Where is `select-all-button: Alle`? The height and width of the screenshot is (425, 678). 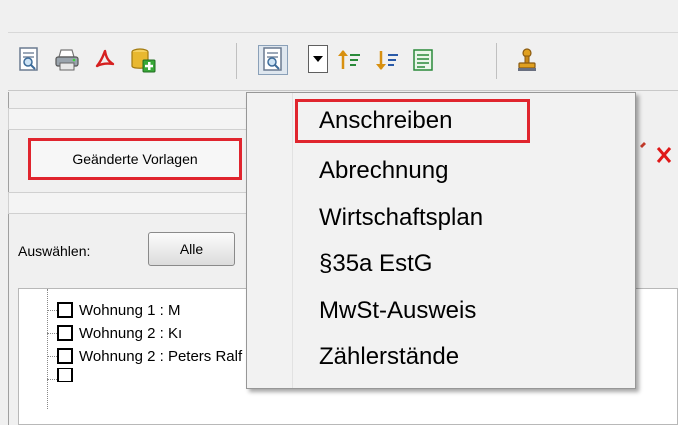
select-all-button: Alle is located at coordinates (191, 249).